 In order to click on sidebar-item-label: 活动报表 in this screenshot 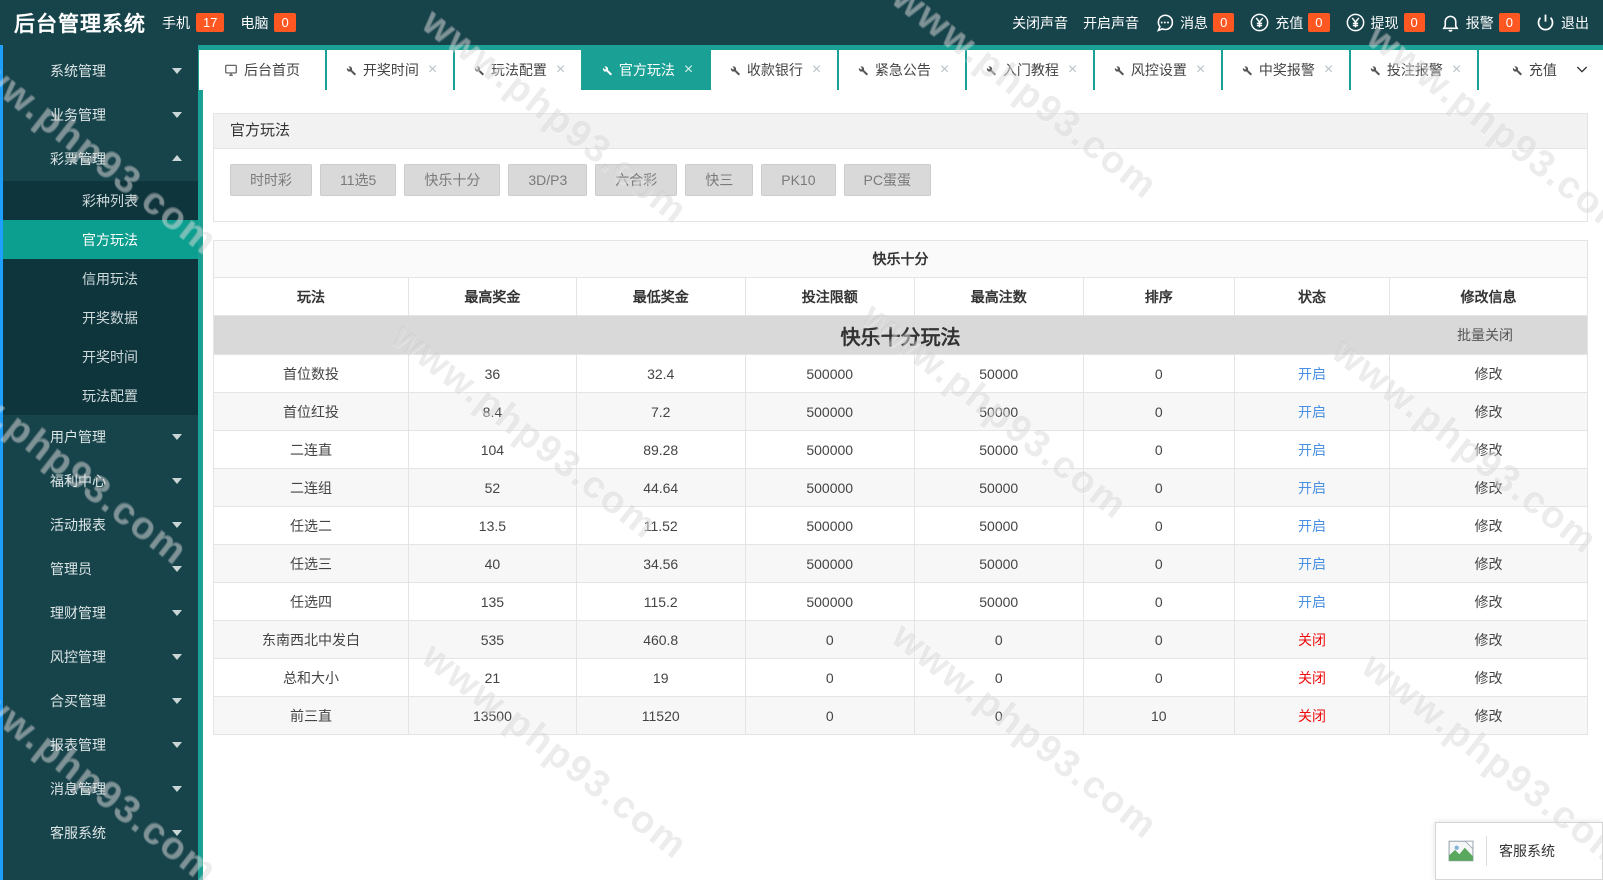, I will do `click(78, 525)`.